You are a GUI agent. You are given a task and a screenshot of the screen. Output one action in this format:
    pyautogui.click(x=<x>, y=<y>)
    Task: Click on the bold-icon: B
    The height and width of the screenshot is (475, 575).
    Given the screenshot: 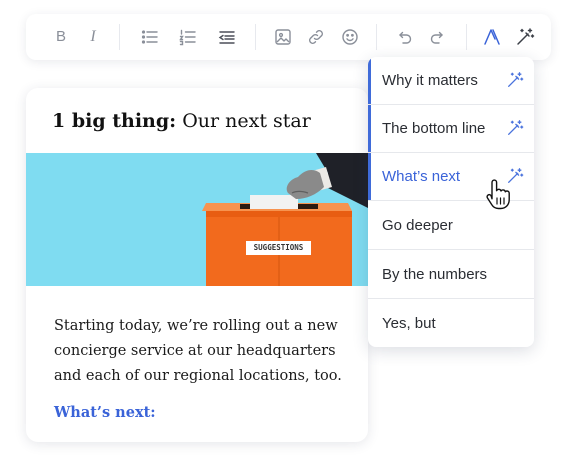 What is the action you would take?
    pyautogui.click(x=61, y=37)
    